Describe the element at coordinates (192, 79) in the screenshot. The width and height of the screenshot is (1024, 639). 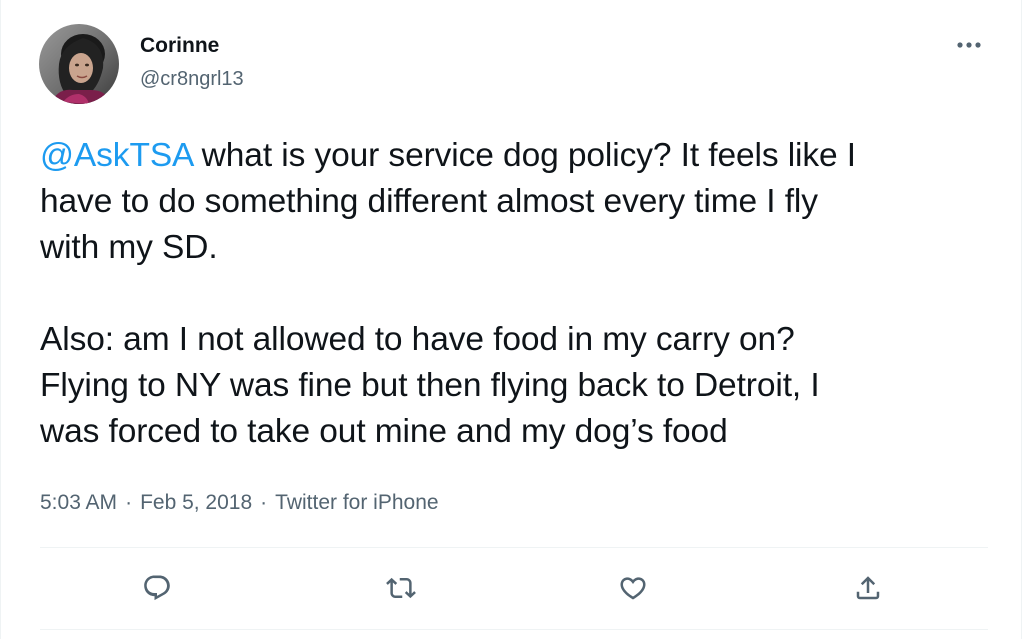
I see `author-handle: @cr8ngrl13` at that location.